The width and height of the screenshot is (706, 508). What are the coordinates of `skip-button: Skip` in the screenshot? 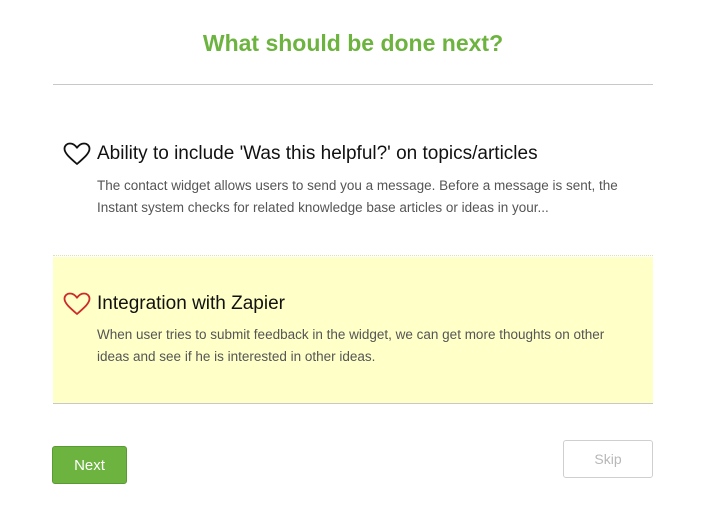 It's located at (608, 459).